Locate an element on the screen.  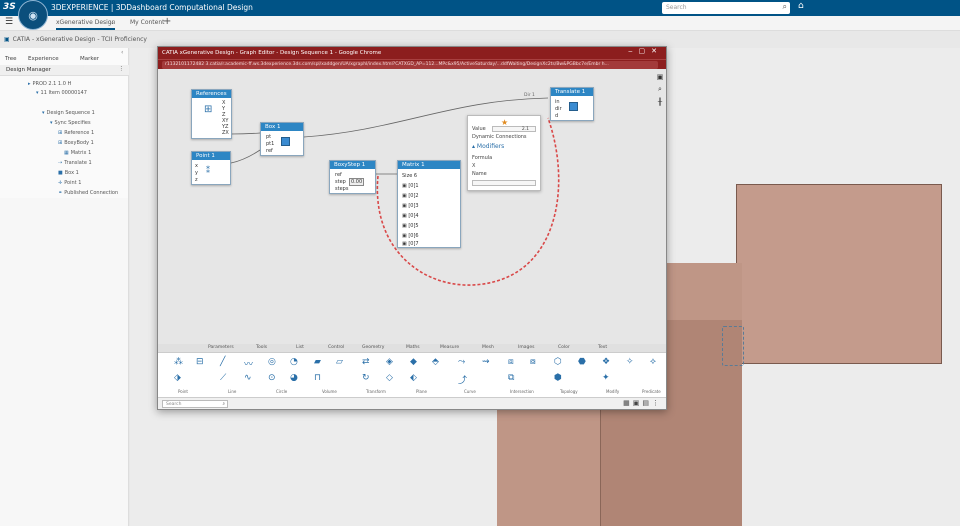
tree-item: ✛ Point 1 is located at coordinates (69, 183).